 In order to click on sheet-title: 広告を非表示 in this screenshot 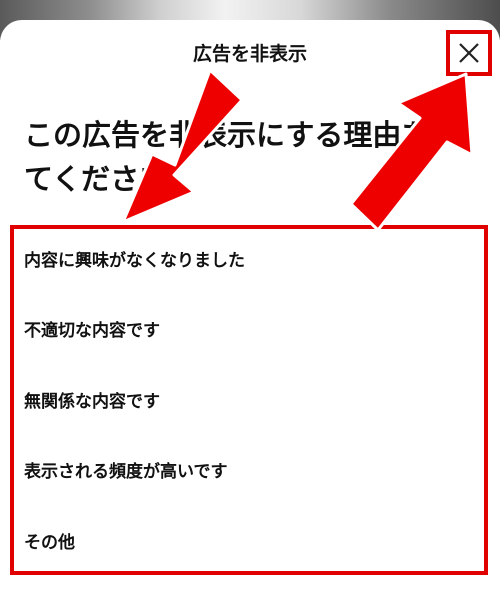, I will do `click(249, 54)`.